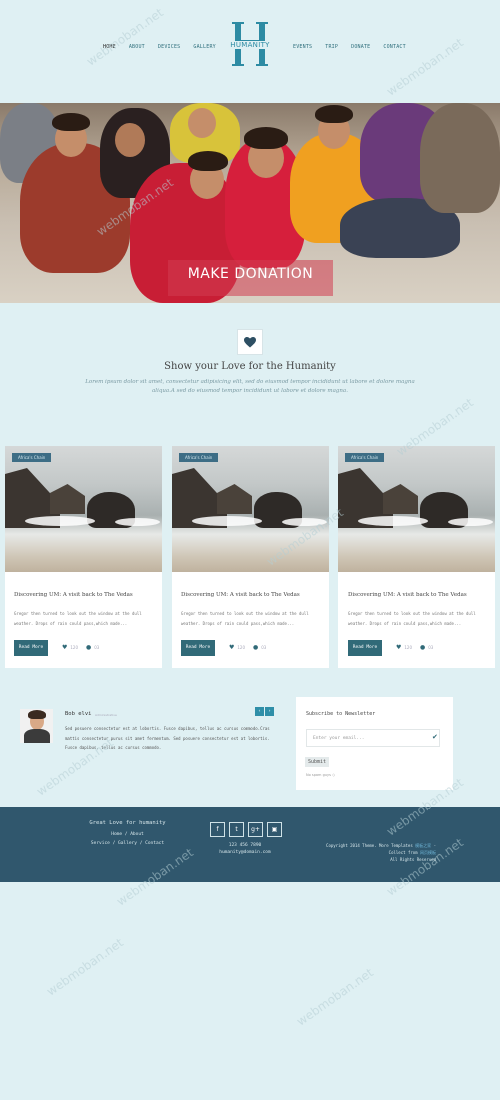 This screenshot has width=500, height=1100. What do you see at coordinates (236, 829) in the screenshot?
I see `twitter-icon: t` at bounding box center [236, 829].